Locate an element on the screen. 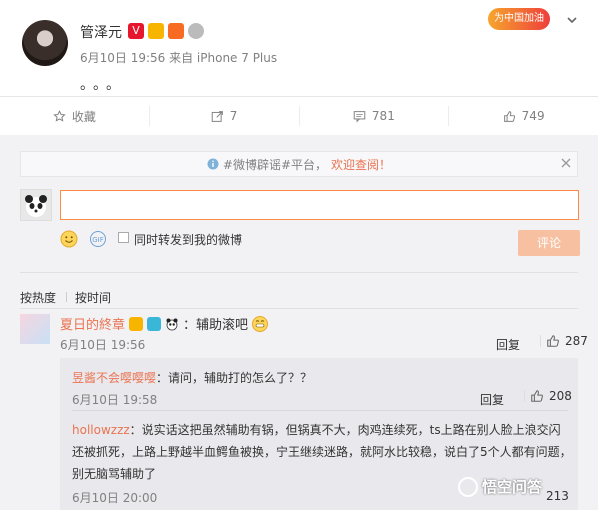  star-icon is located at coordinates (59, 116).